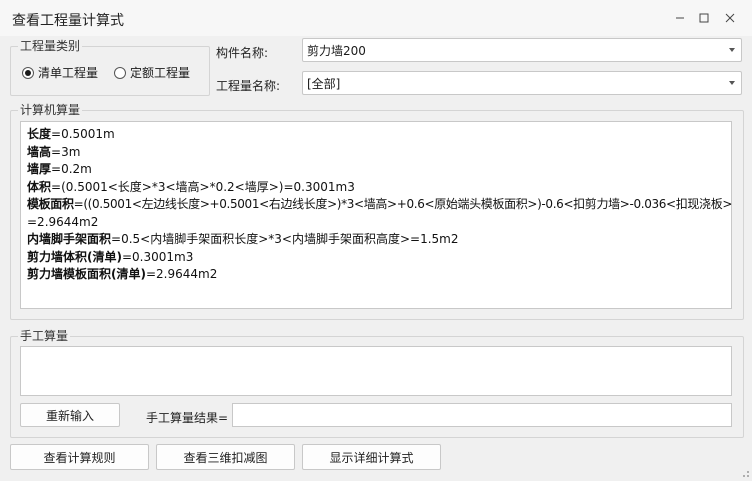 Image resolution: width=752 pixels, height=481 pixels. What do you see at coordinates (50, 110) in the screenshot?
I see `computer-calc-legend: 计算机算量` at bounding box center [50, 110].